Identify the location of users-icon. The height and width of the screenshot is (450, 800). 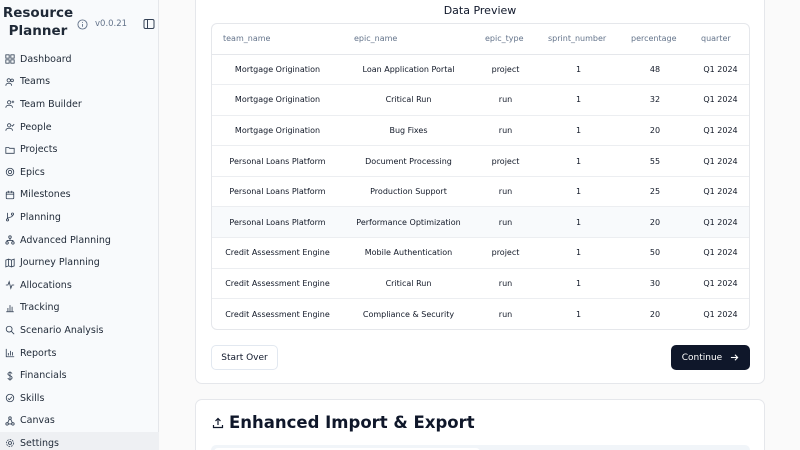
(9, 82).